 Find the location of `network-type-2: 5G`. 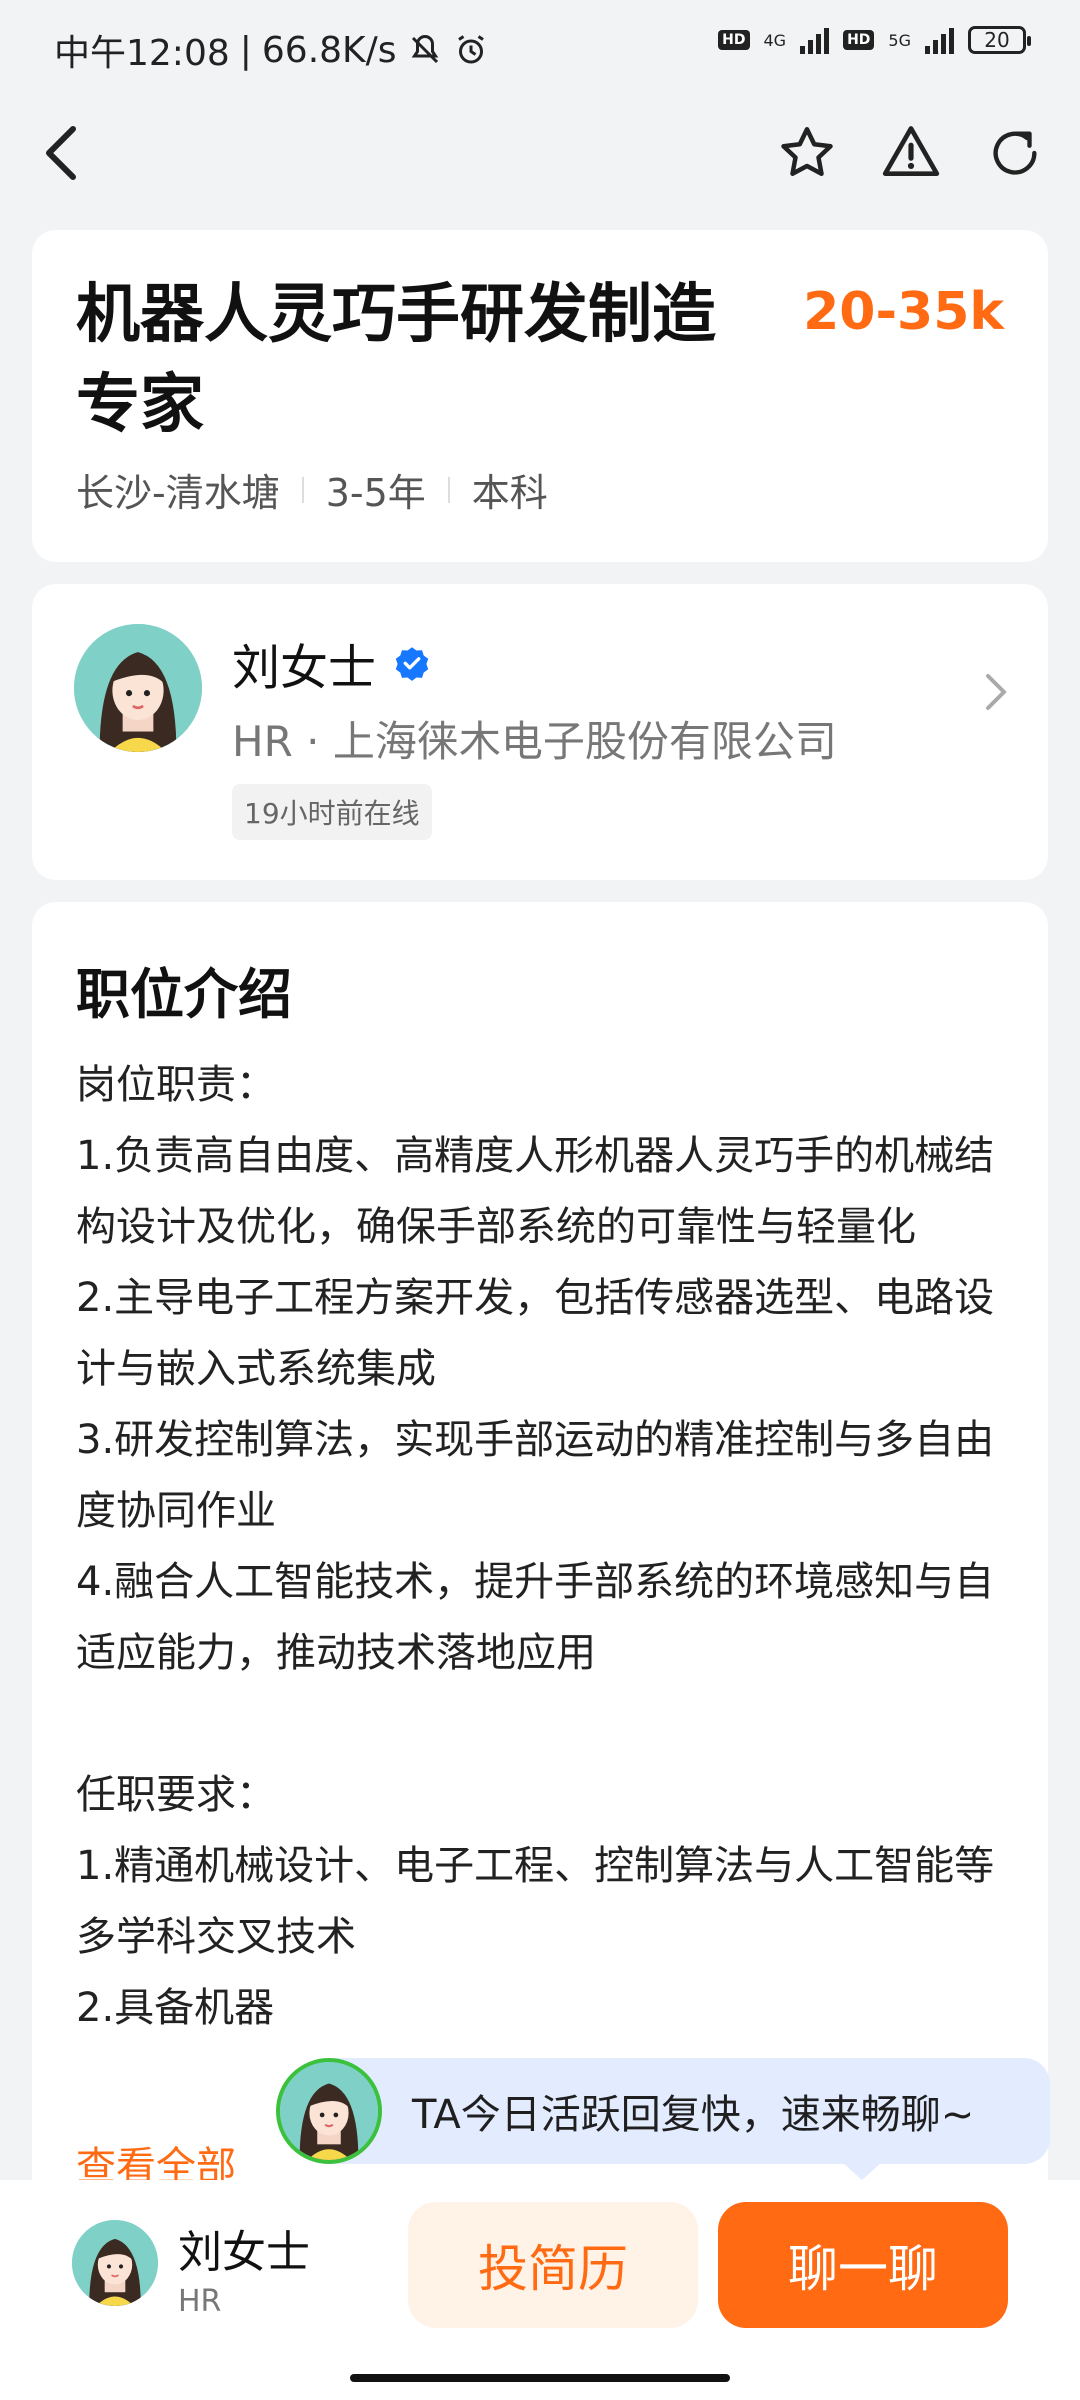

network-type-2: 5G is located at coordinates (899, 40).